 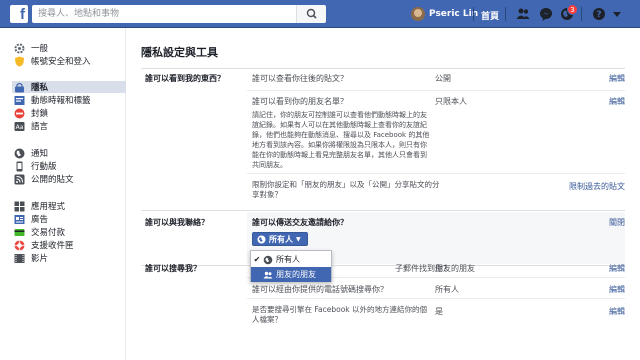 What do you see at coordinates (70, 206) in the screenshot?
I see `sidebar-item-apps: 應用程式` at bounding box center [70, 206].